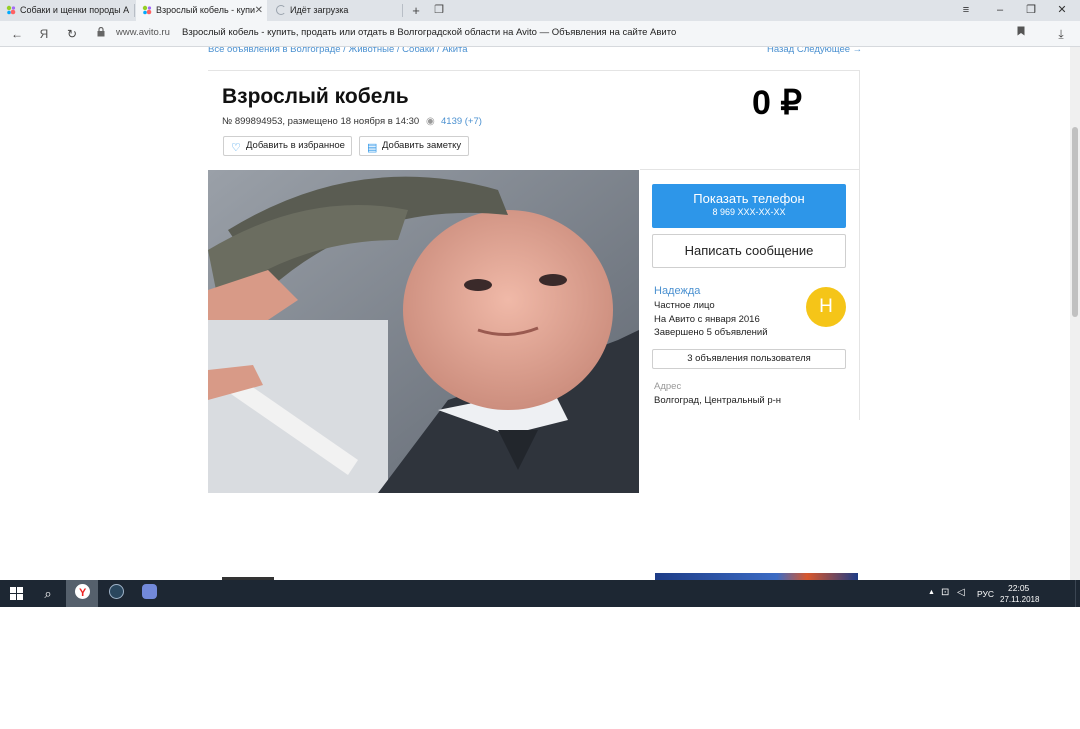  I want to click on prev-next-links: Назад Следующее →, so click(814, 51).